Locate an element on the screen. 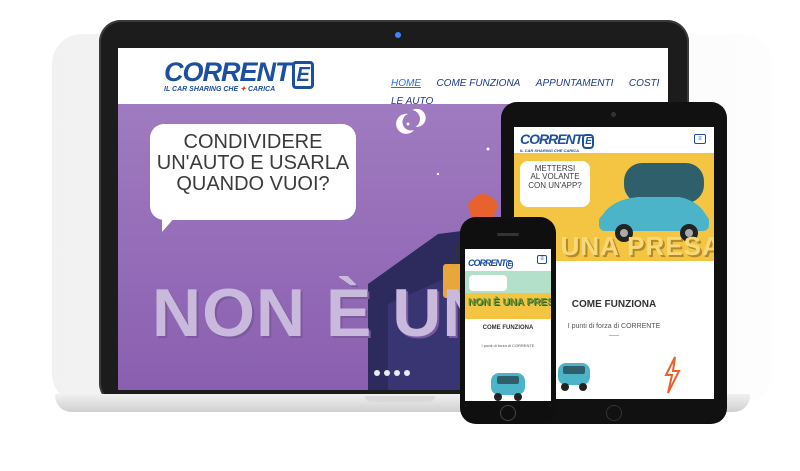  tablet-logo-e: E is located at coordinates (588, 141).